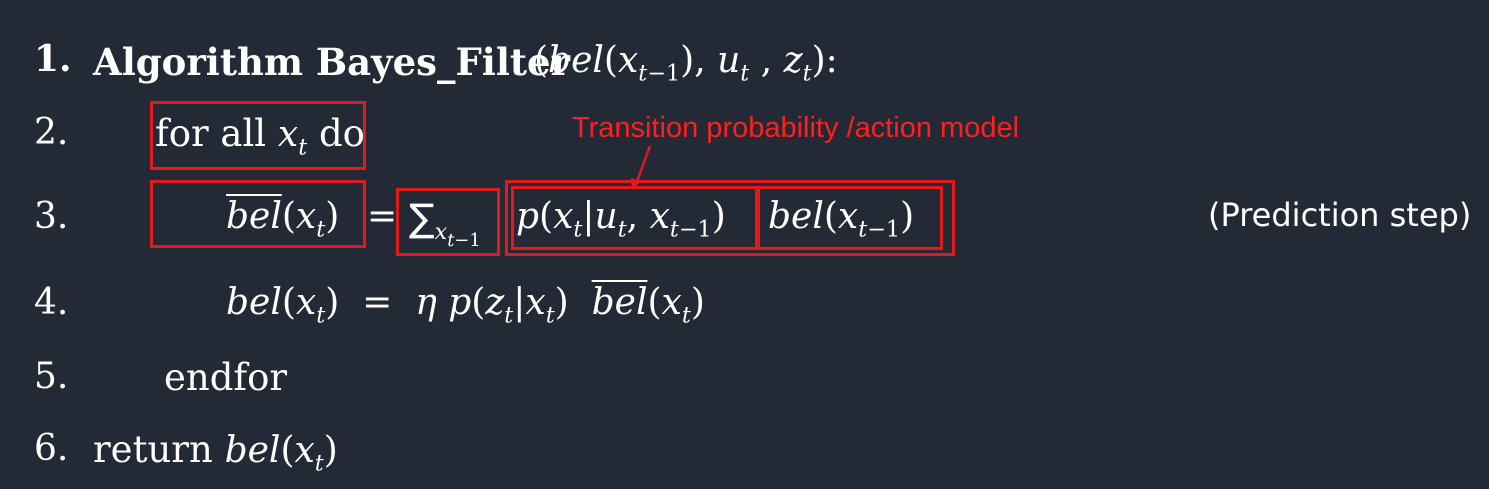  I want to click on return-line: return bel(xt), so click(215, 452).